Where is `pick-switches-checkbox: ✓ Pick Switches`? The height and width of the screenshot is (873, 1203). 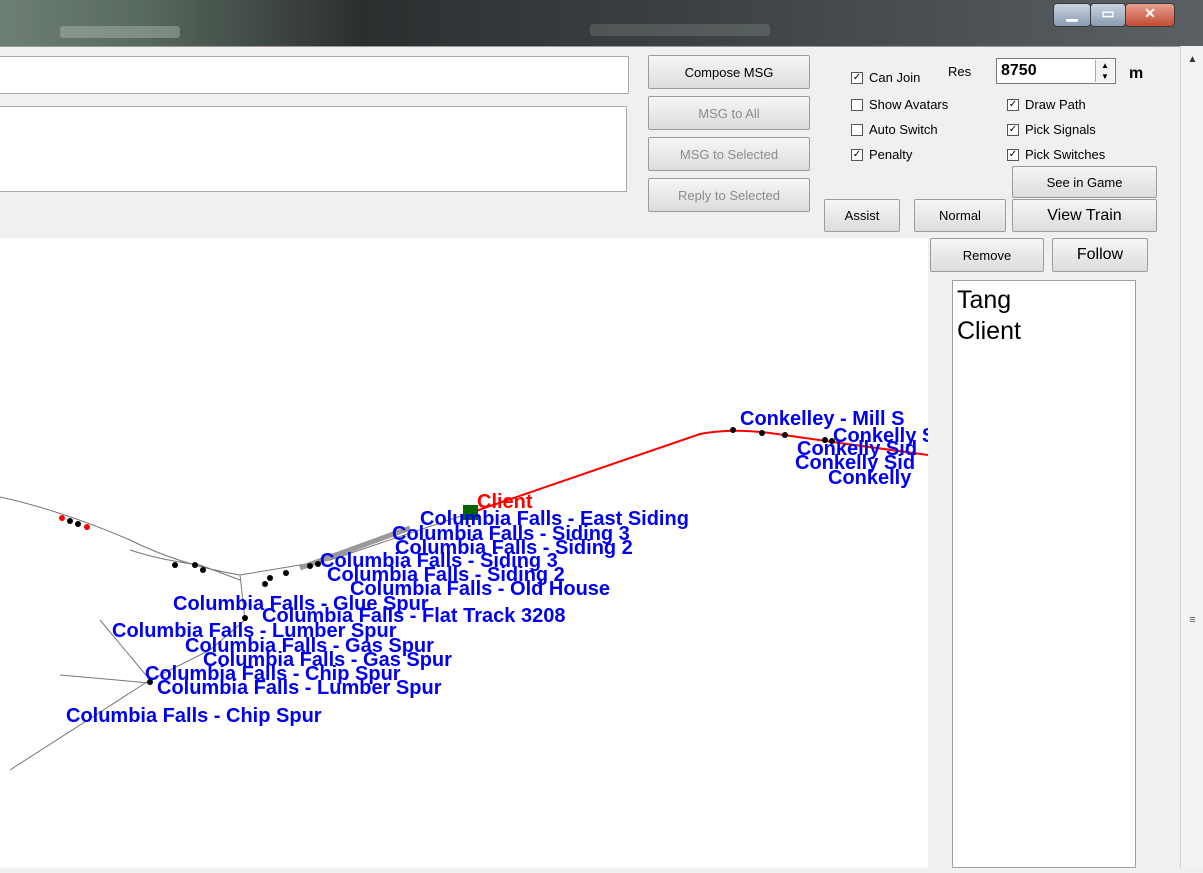
pick-switches-checkbox: ✓ Pick Switches is located at coordinates (1056, 154).